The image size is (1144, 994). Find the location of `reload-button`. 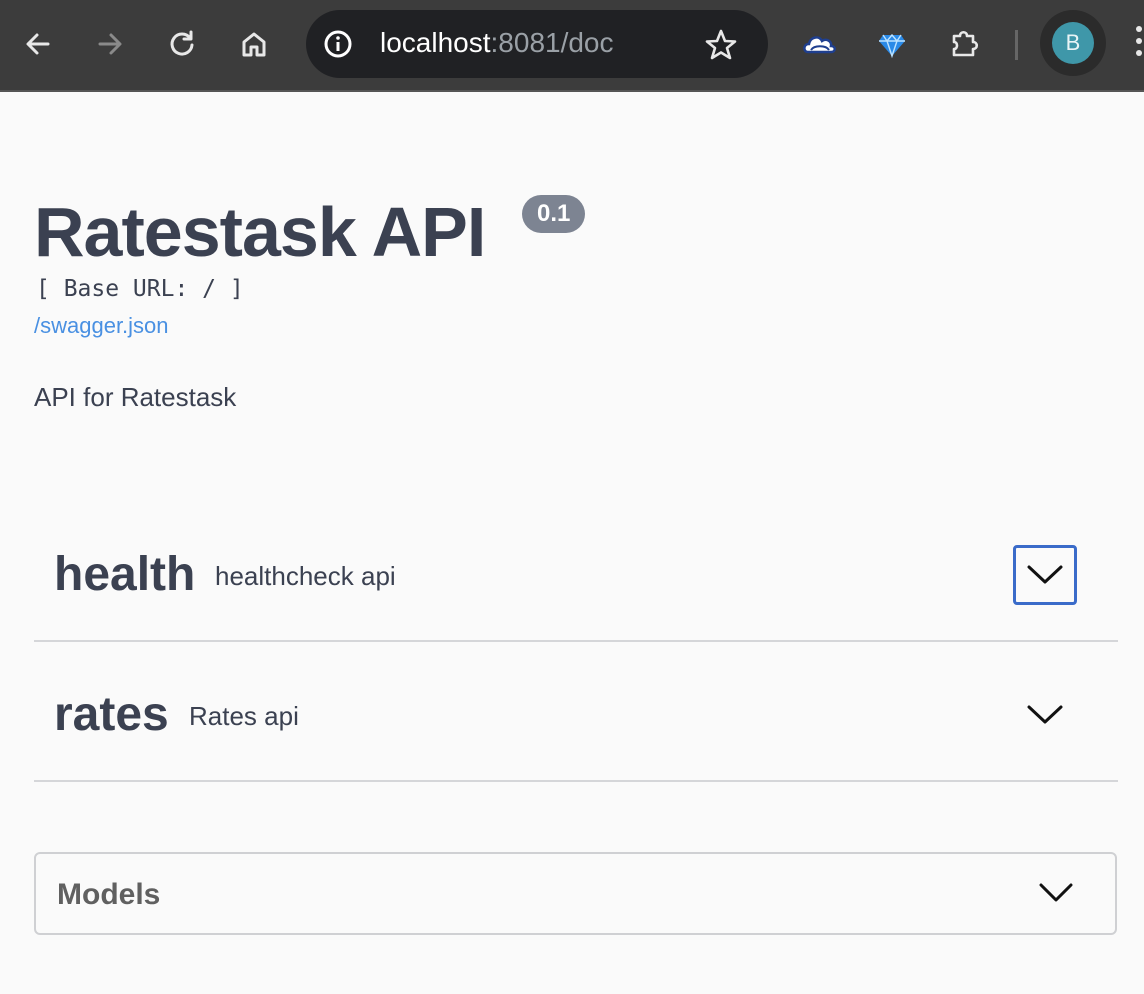

reload-button is located at coordinates (182, 44).